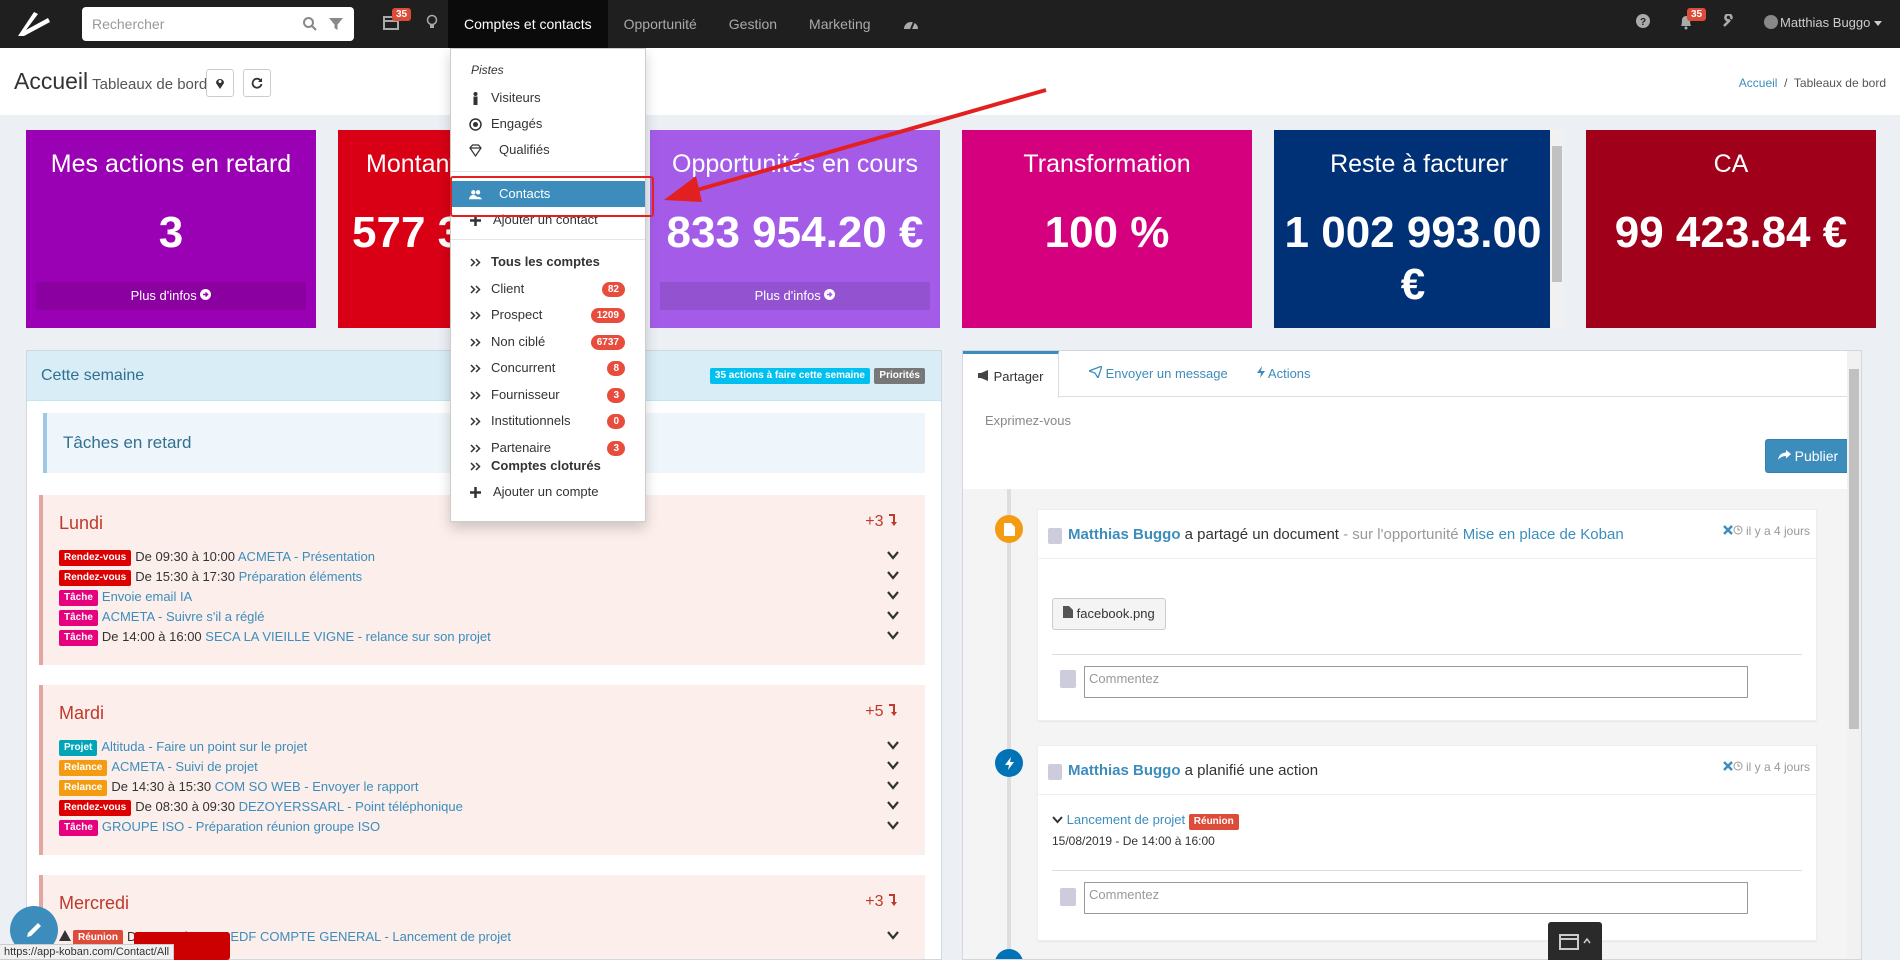  Describe the element at coordinates (1107, 232) in the screenshot. I see `tile-value: 100 %` at that location.